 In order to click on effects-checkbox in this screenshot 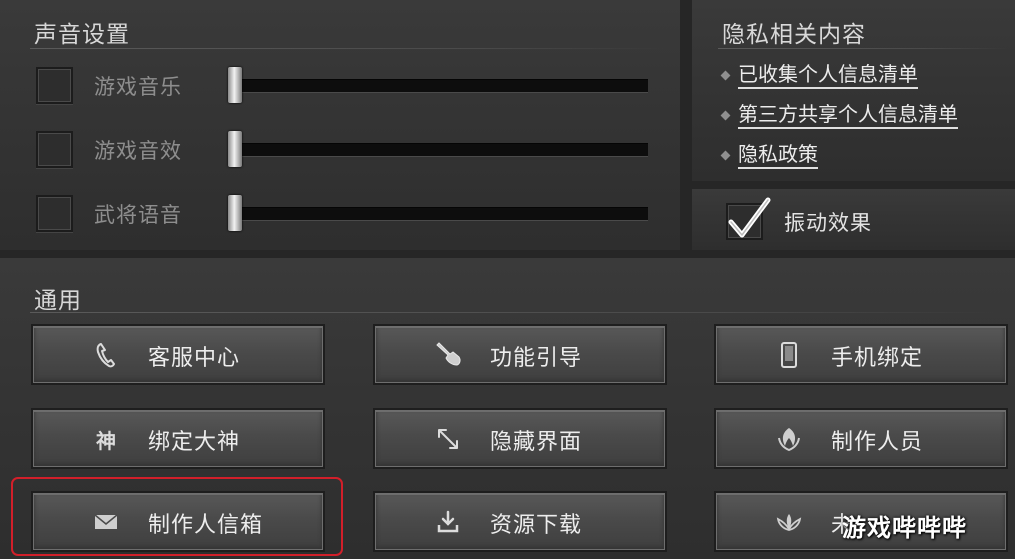, I will do `click(54, 149)`.